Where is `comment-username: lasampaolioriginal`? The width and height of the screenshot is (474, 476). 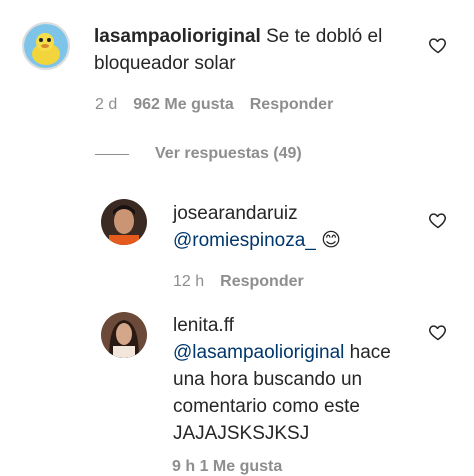
comment-username: lasampaolioriginal is located at coordinates (177, 36).